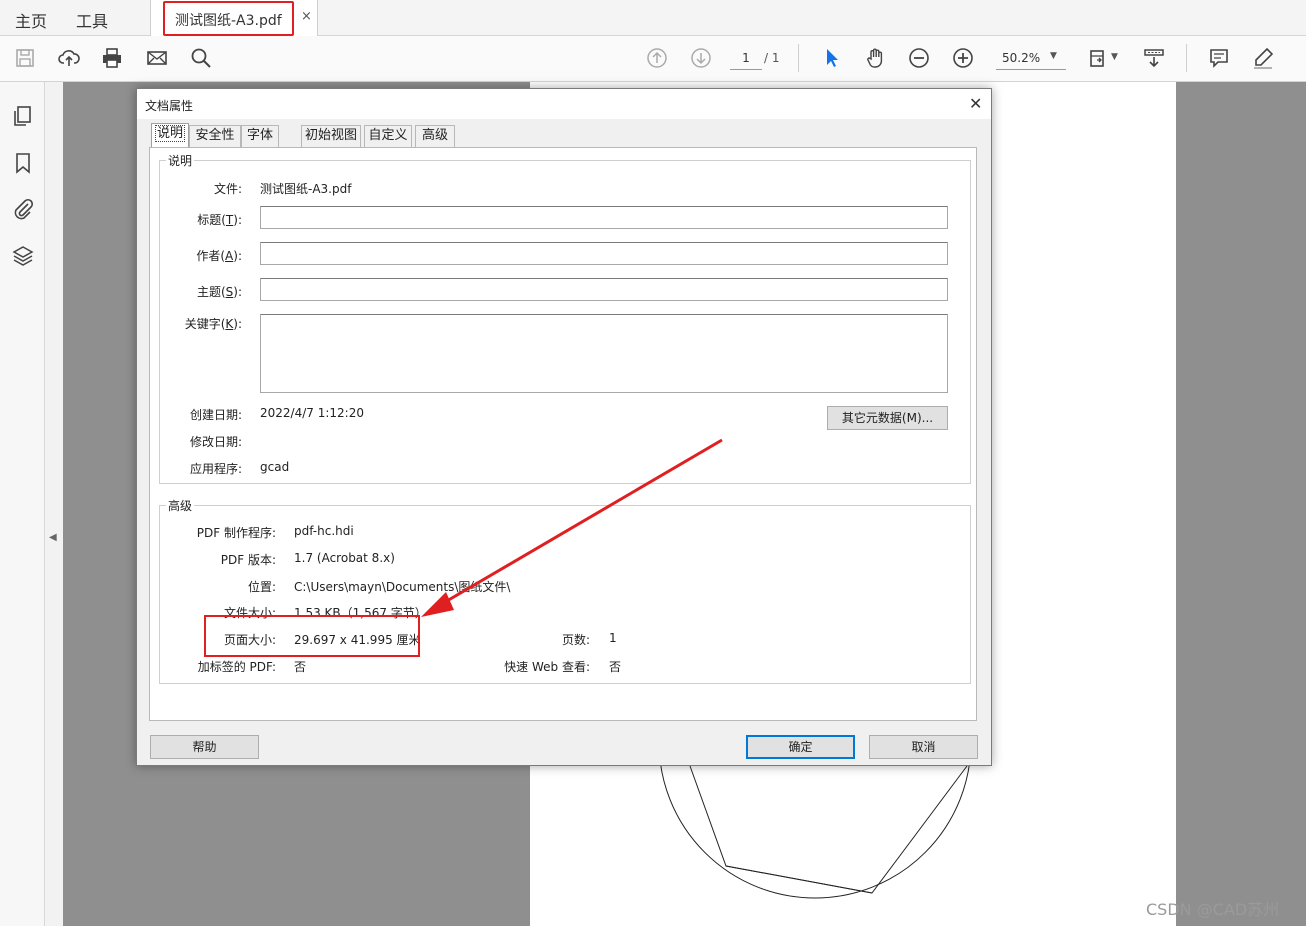  What do you see at coordinates (388, 136) in the screenshot?
I see `tab-custom: 自定义` at bounding box center [388, 136].